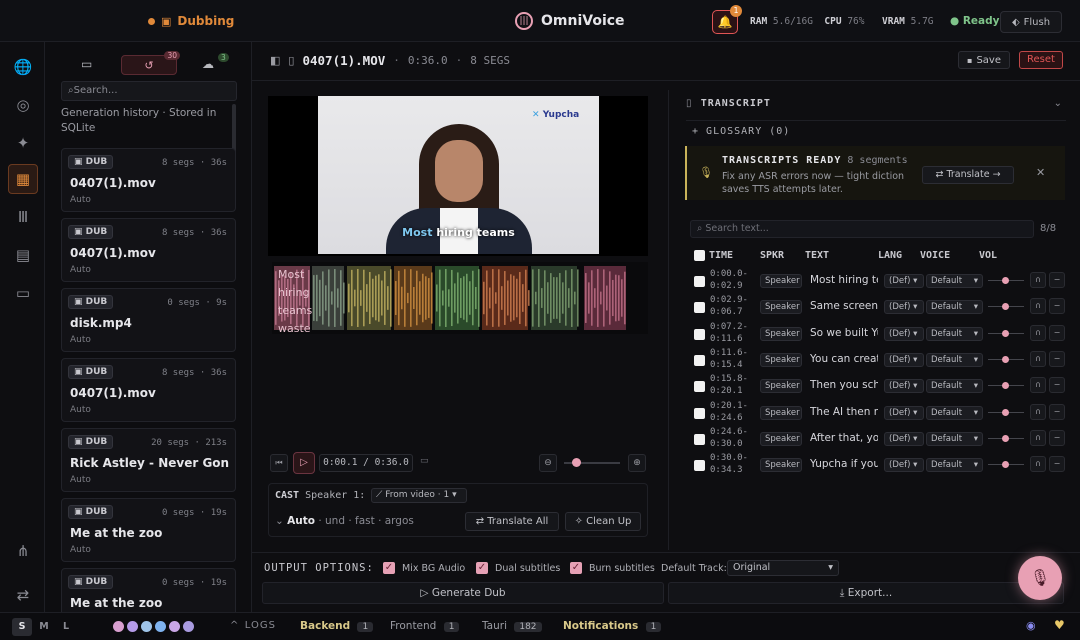 The height and width of the screenshot is (640, 1080). I want to click on folder-icon: ▭, so click(23, 293).